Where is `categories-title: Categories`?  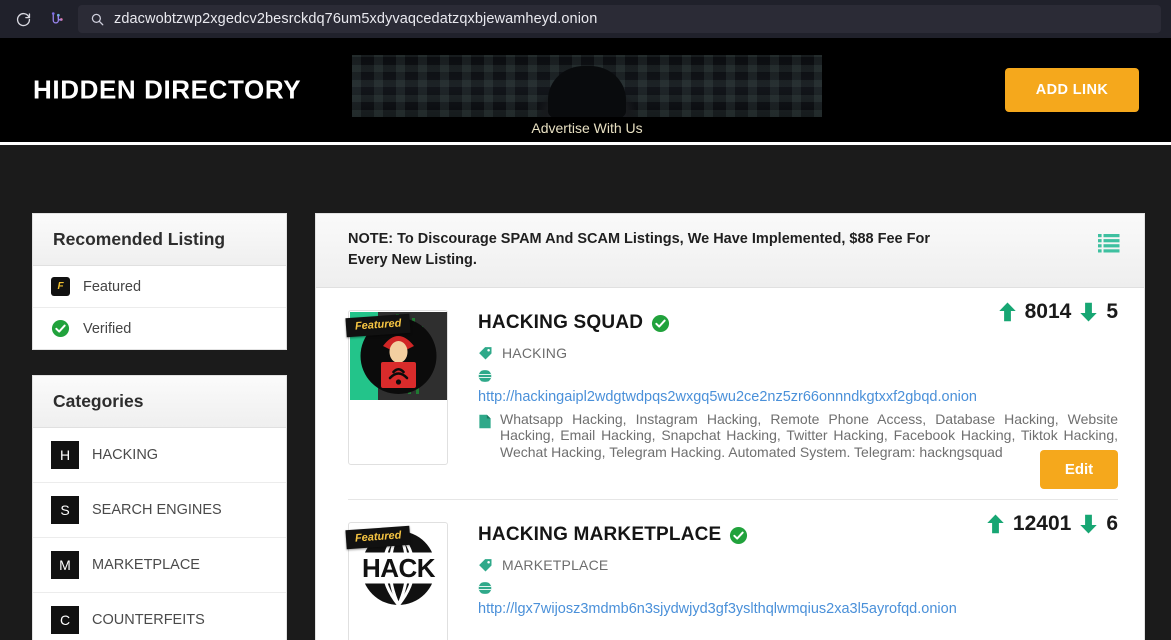 categories-title: Categories is located at coordinates (159, 402).